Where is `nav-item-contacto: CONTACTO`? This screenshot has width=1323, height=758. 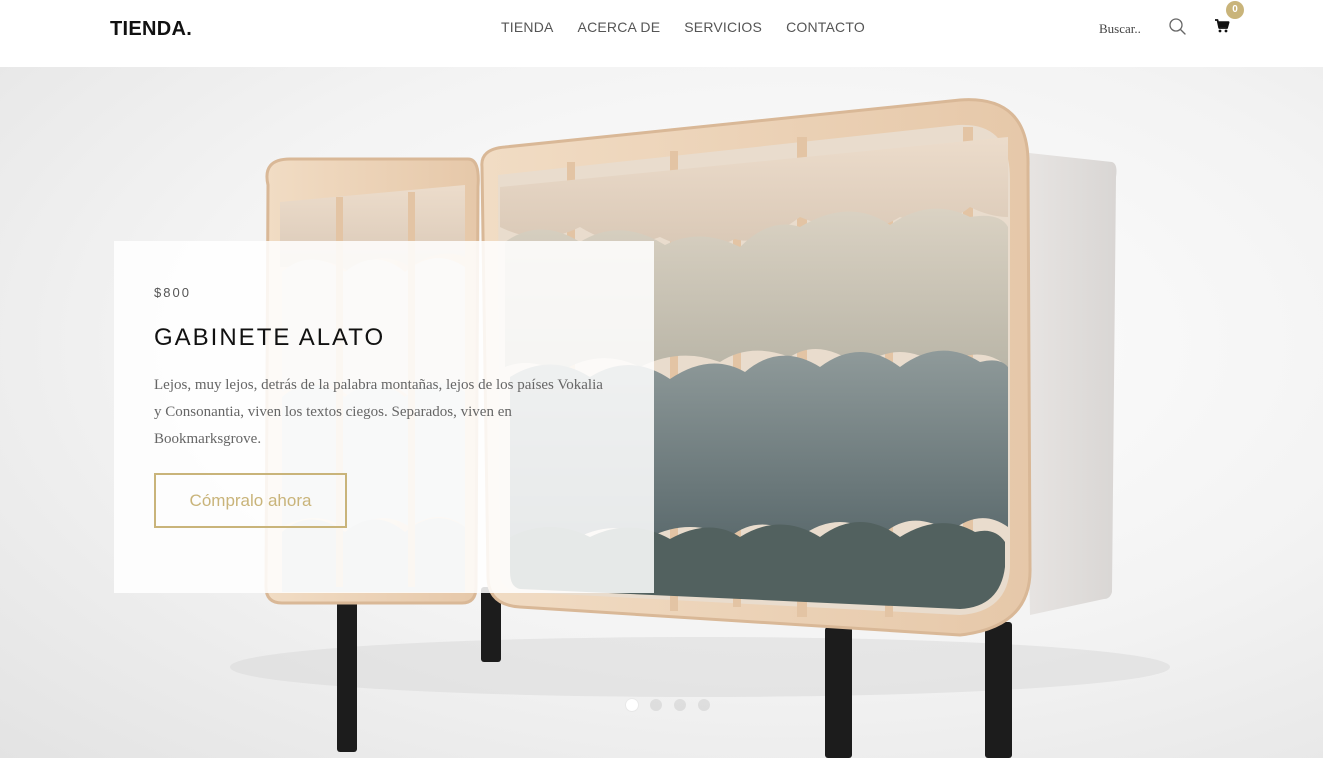
nav-item-contacto: CONTACTO is located at coordinates (825, 27).